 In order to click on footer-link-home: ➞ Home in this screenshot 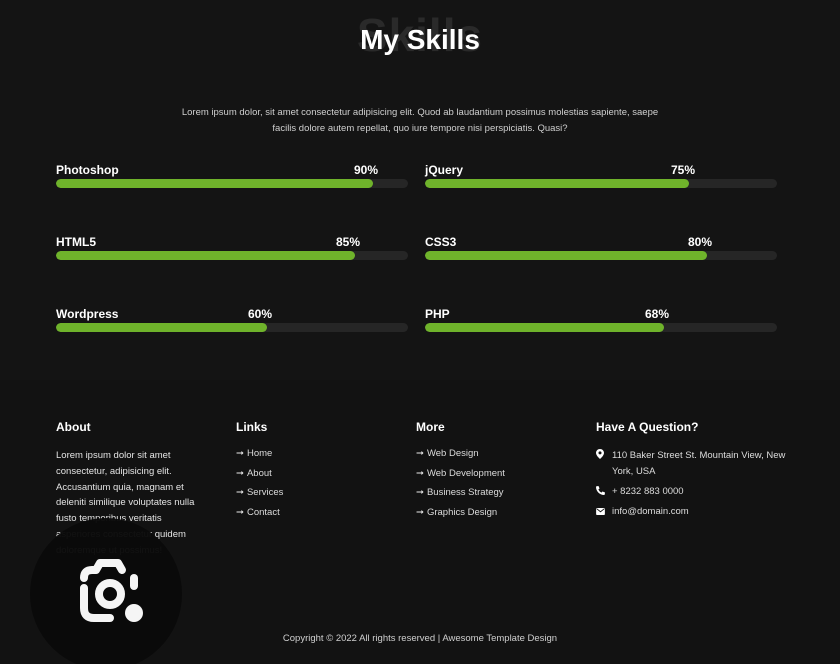, I will do `click(259, 458)`.